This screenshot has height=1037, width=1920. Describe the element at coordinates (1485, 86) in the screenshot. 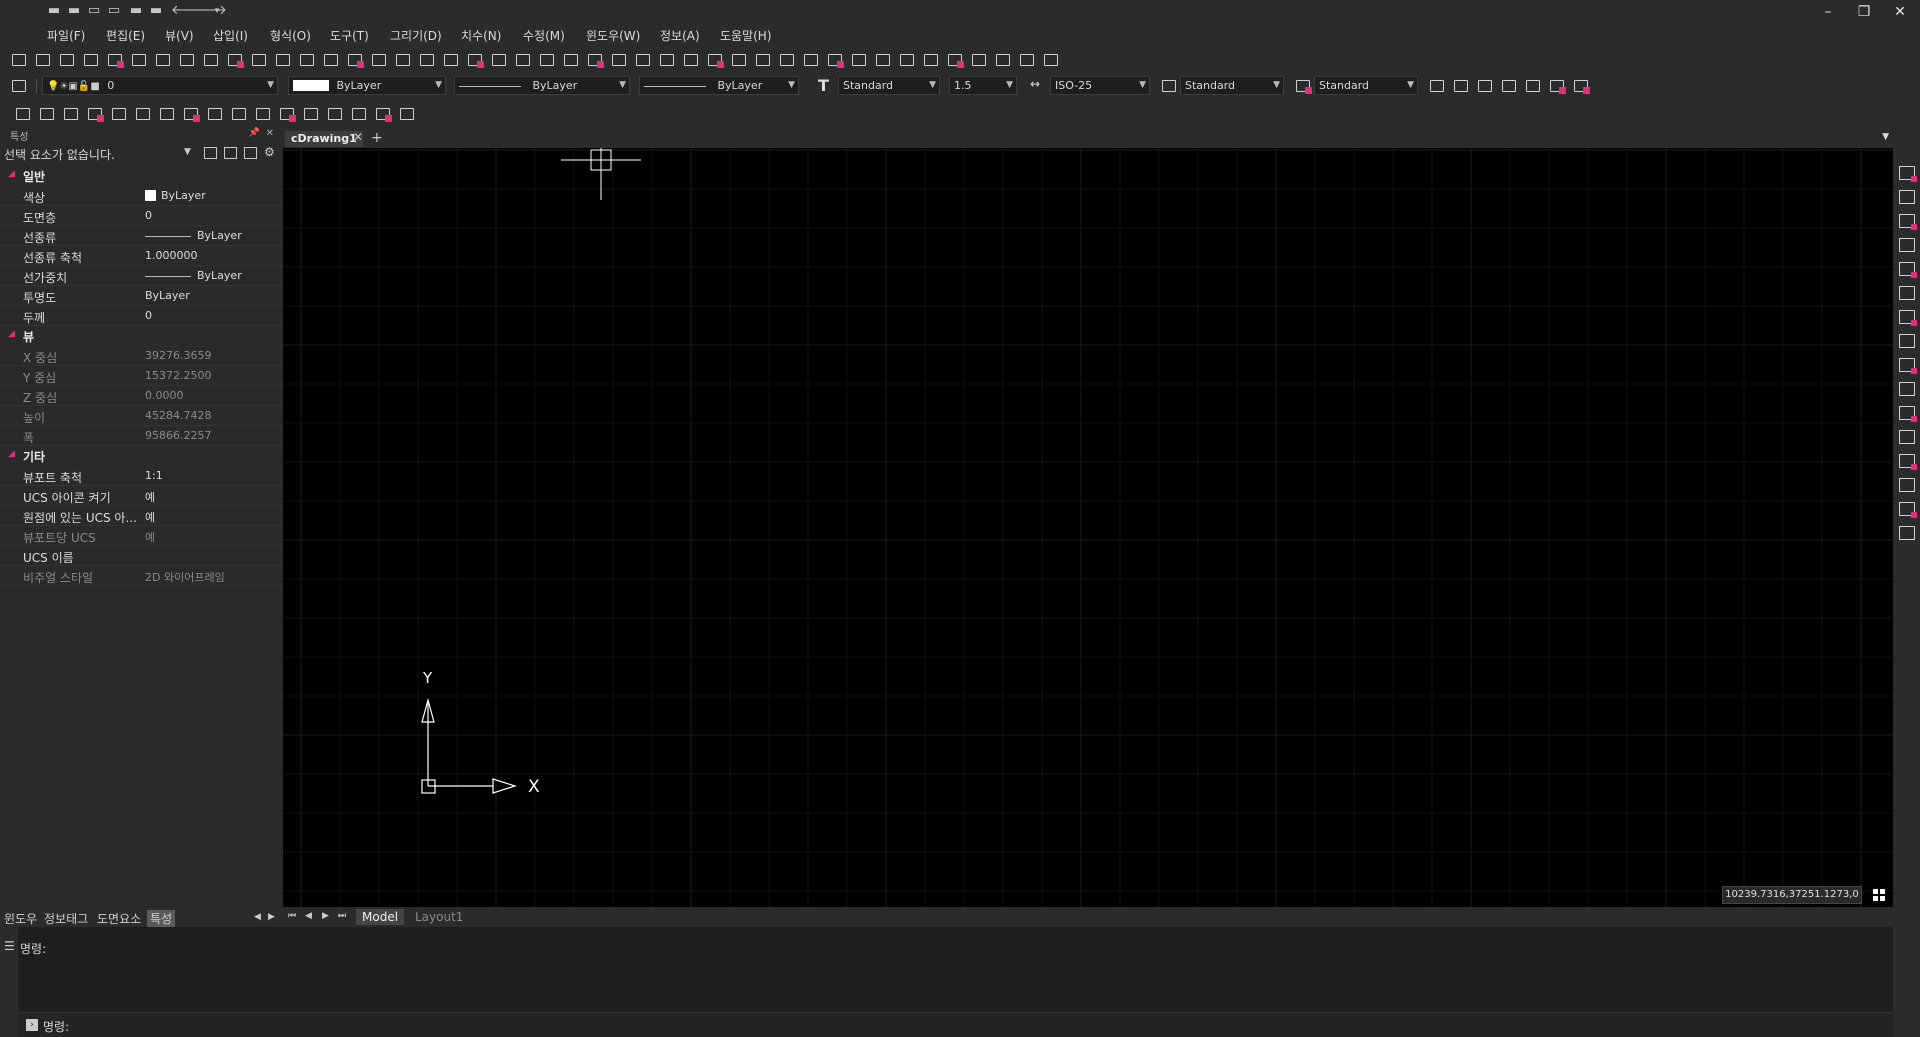

I see `layer-off-icon` at that location.